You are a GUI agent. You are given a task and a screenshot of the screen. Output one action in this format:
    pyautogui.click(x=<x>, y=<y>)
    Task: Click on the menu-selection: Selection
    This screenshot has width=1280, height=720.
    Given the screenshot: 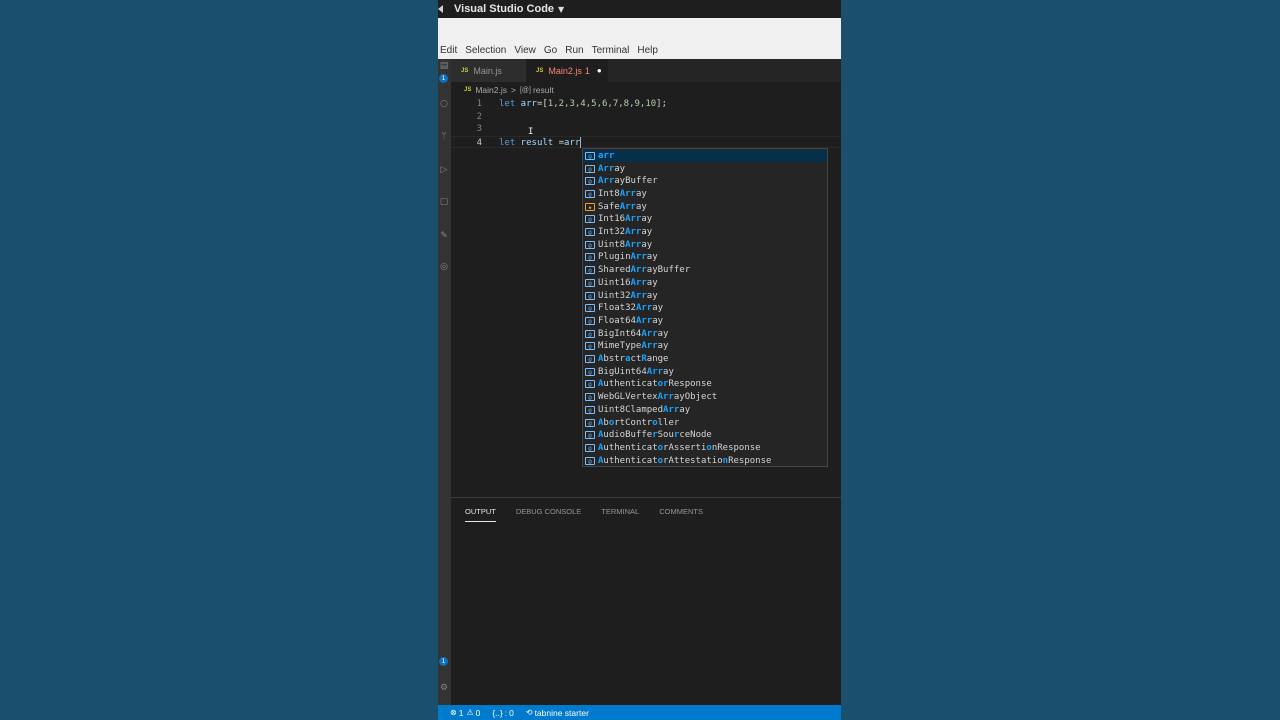 What is the action you would take?
    pyautogui.click(x=485, y=50)
    